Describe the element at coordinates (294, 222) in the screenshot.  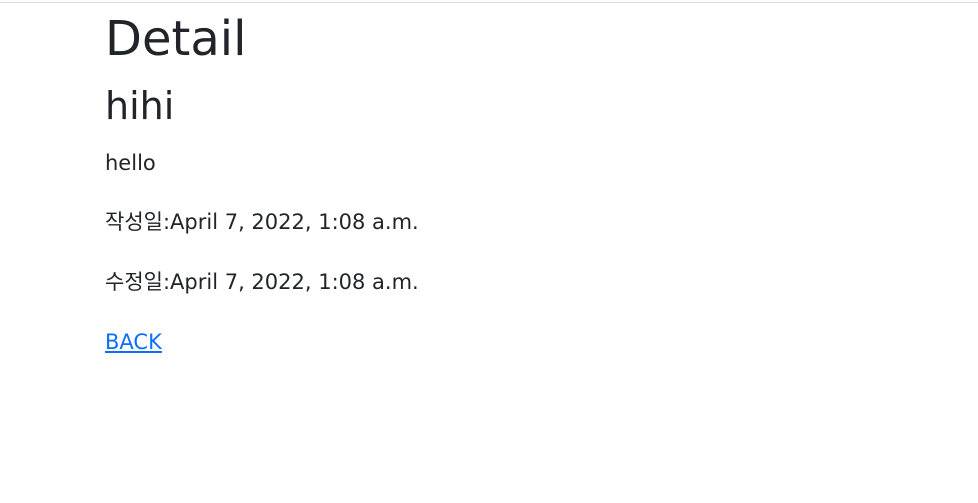
I see `created-date-value: April 7, 2022, 1:08 a.m.` at that location.